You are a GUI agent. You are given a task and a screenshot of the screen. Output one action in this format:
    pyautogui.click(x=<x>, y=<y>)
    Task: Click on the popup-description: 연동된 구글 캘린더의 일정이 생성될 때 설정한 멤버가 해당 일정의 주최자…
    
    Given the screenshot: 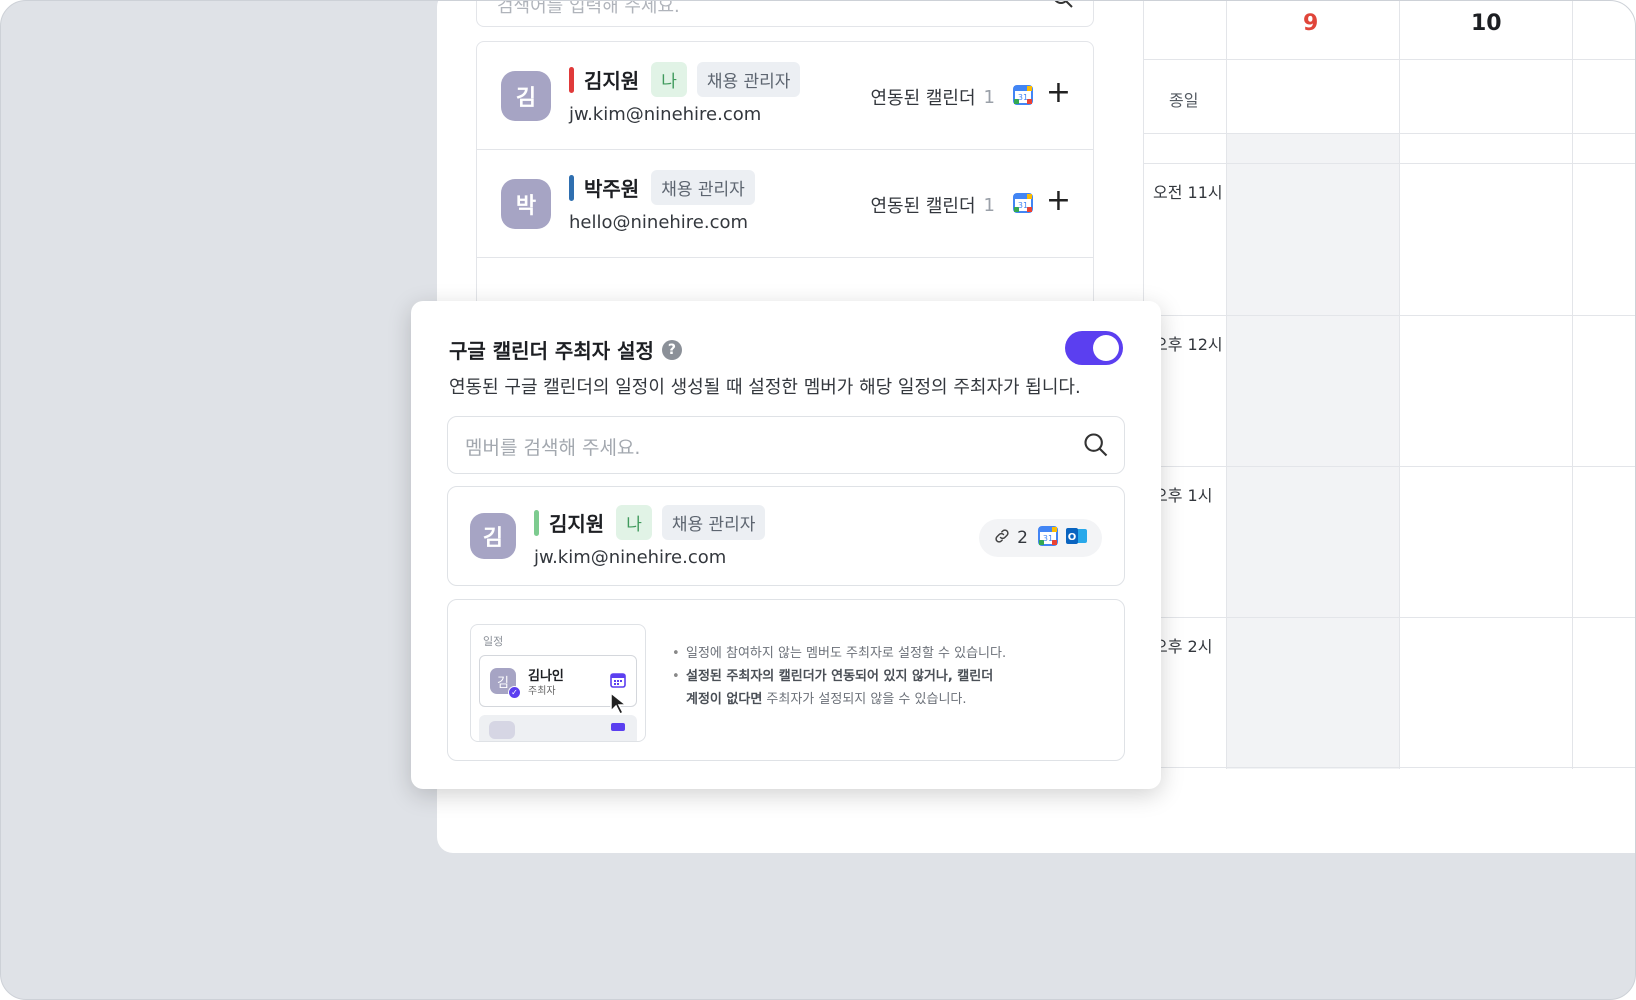 What is the action you would take?
    pyautogui.click(x=765, y=387)
    